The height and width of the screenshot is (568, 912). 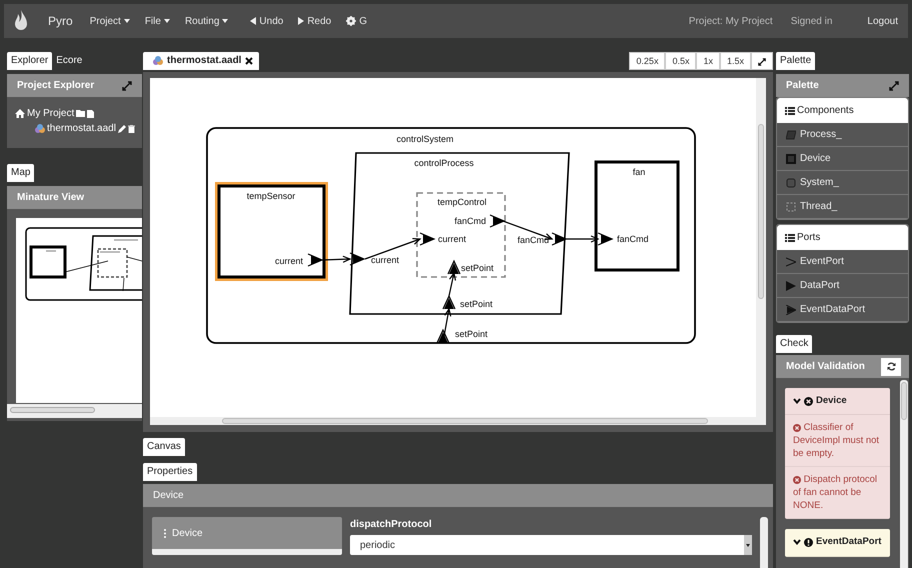 What do you see at coordinates (29, 61) in the screenshot?
I see `panel-tab: Explorer` at bounding box center [29, 61].